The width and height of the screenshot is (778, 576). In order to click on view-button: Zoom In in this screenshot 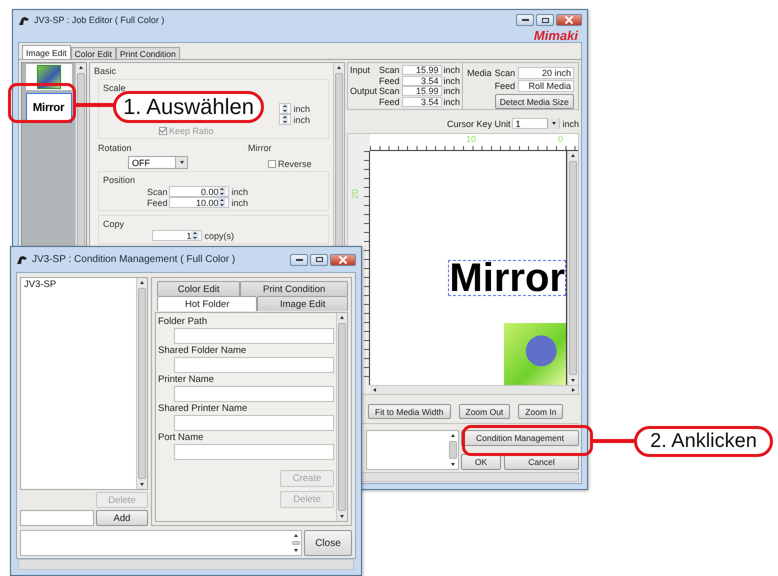, I will do `click(541, 411)`.